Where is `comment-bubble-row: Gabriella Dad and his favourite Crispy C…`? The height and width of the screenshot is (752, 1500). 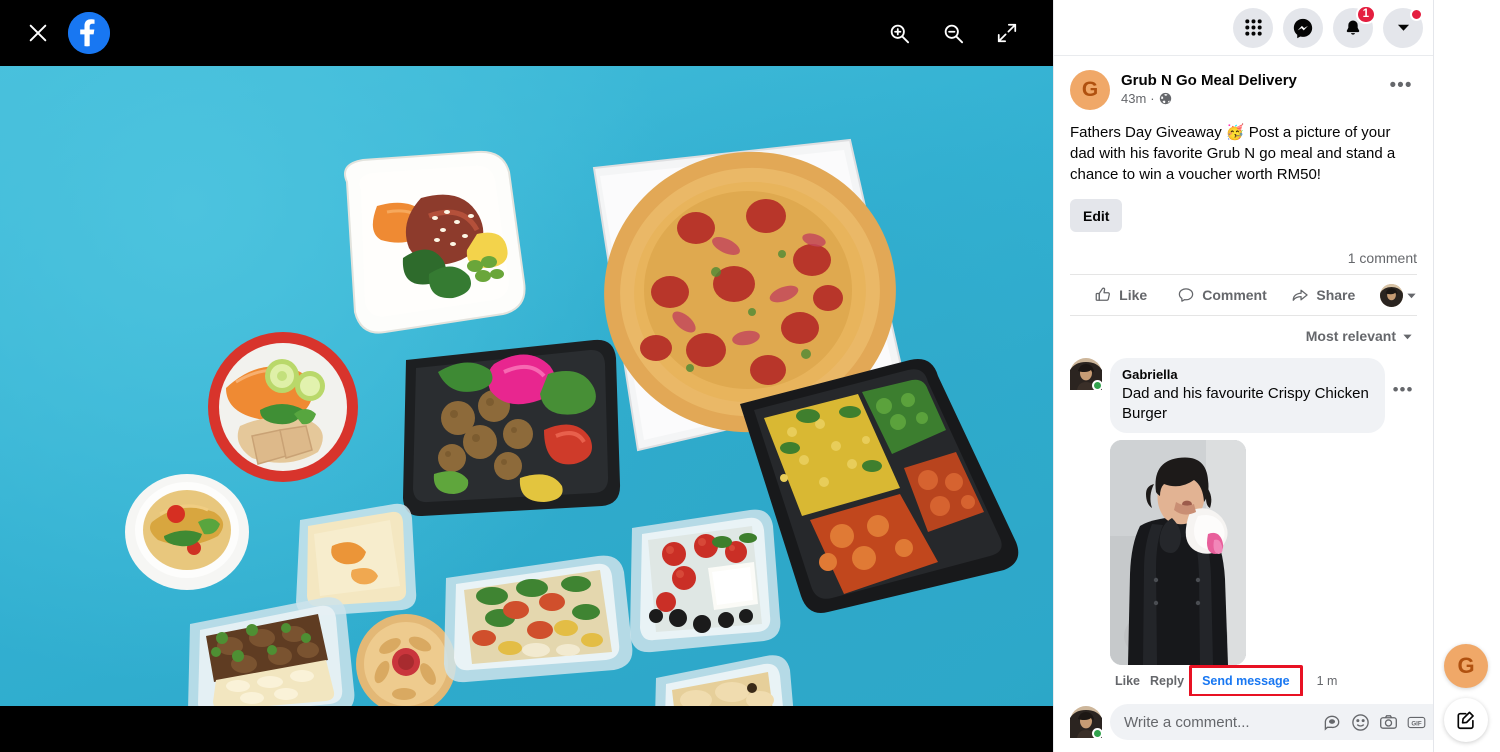 comment-bubble-row: Gabriella Dad and his favourite Crispy C… is located at coordinates (1263, 395).